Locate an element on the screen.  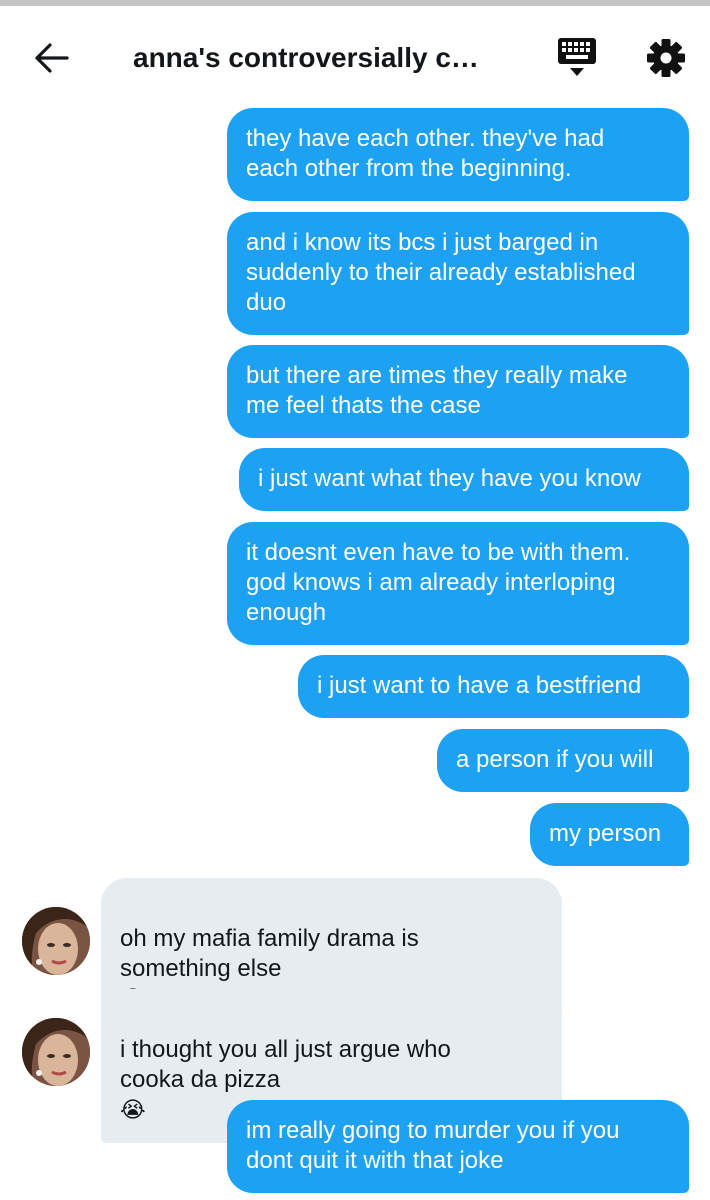
message-bubble: i just want to have a bestfriend is located at coordinates (493, 686).